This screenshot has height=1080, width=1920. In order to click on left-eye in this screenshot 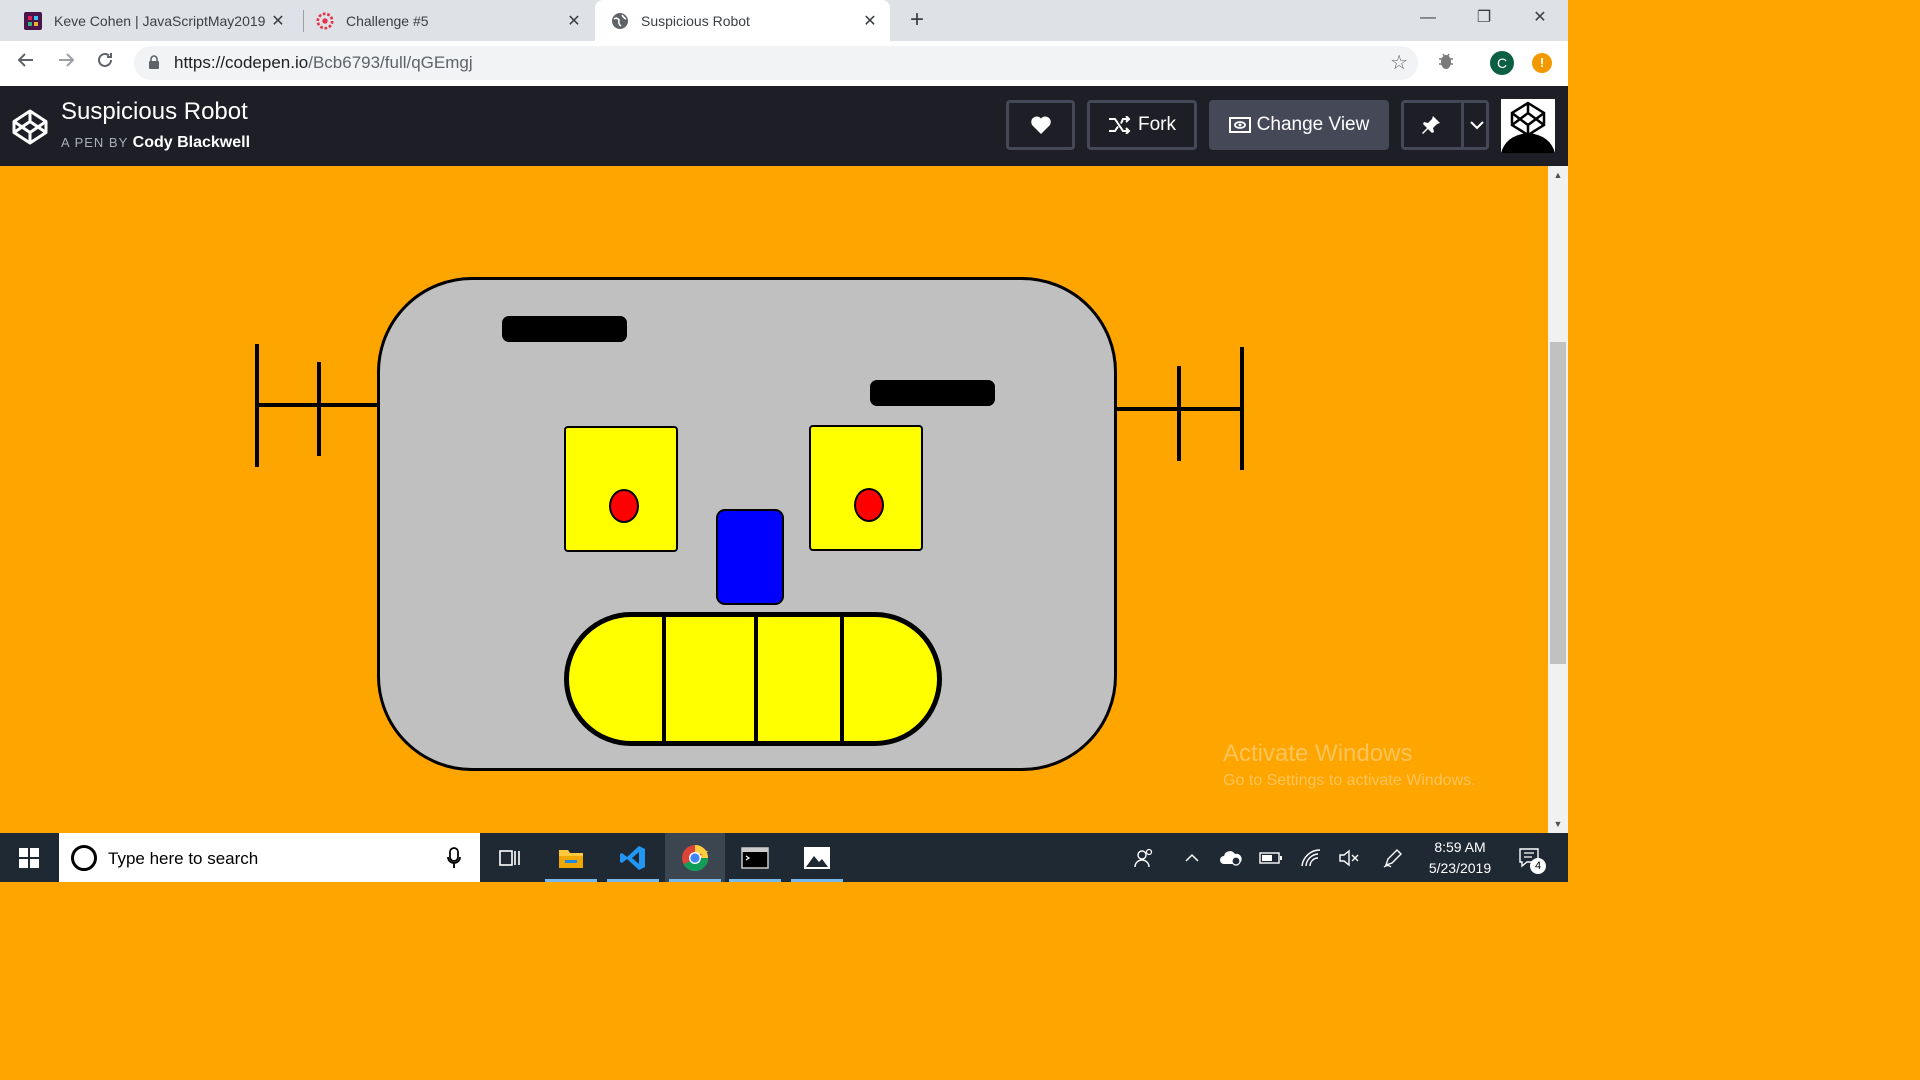, I will do `click(621, 489)`.